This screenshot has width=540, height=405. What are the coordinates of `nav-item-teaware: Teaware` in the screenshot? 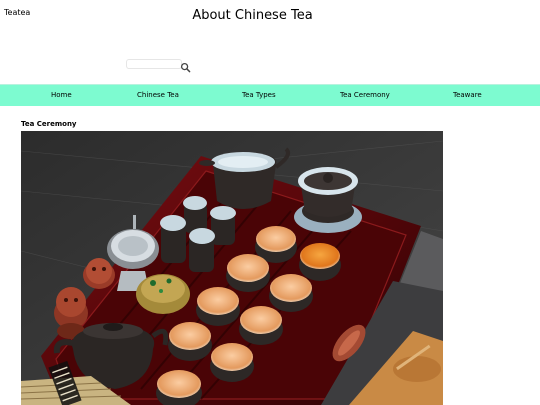 It's located at (467, 95).